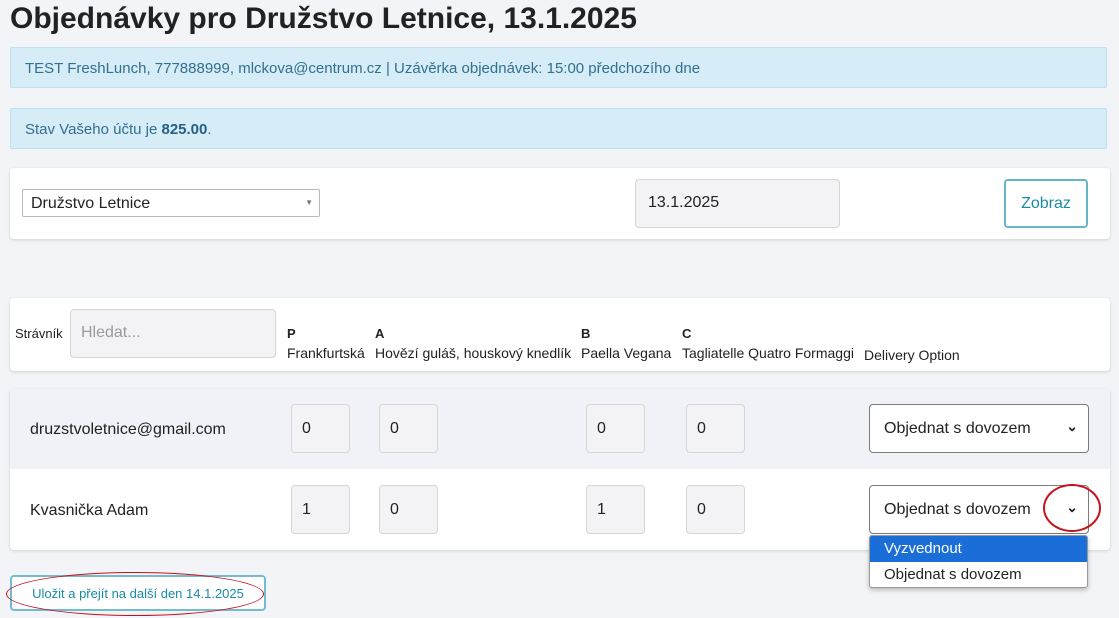 The image size is (1119, 618). What do you see at coordinates (473, 343) in the screenshot?
I see `column-header-a: A Hovězí guláš, houskový knedlík` at bounding box center [473, 343].